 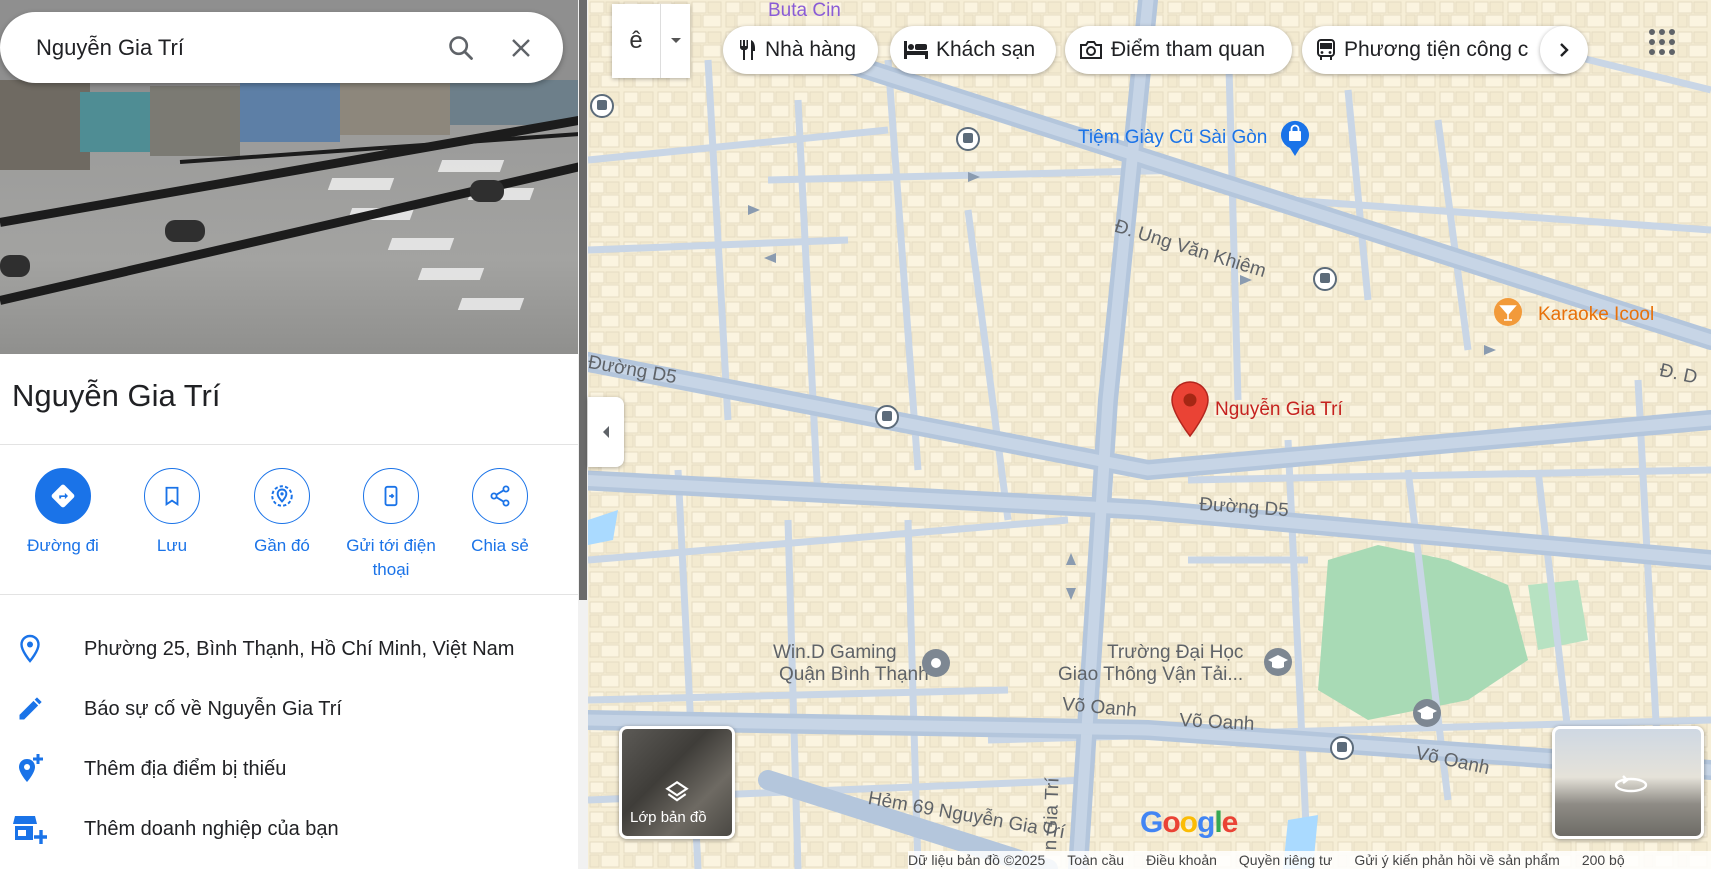 I want to click on pencil-icon, so click(x=42, y=709).